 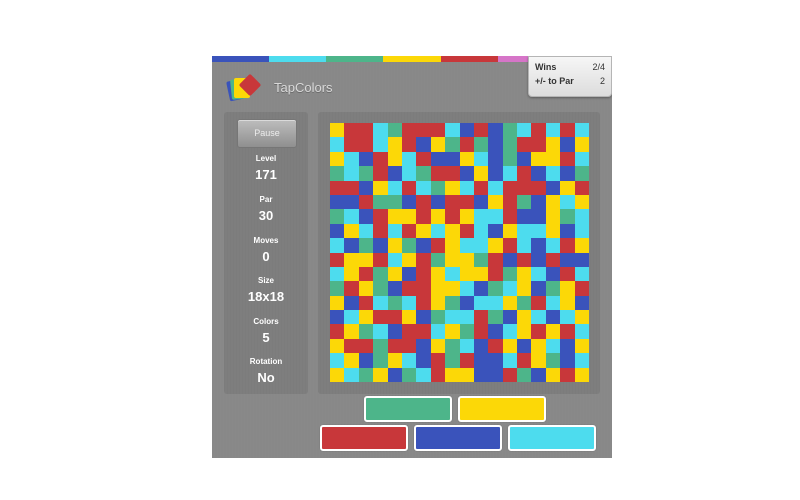 I want to click on wins-label: Wins, so click(x=546, y=67).